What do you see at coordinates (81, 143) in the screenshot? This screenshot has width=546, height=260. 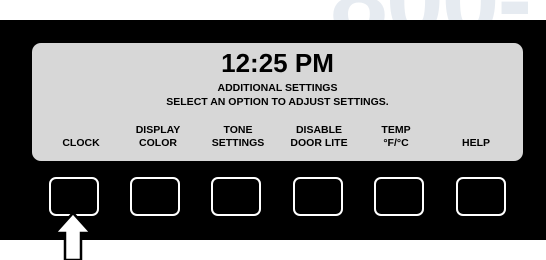 I see `option-clock-line2: CLOCK` at bounding box center [81, 143].